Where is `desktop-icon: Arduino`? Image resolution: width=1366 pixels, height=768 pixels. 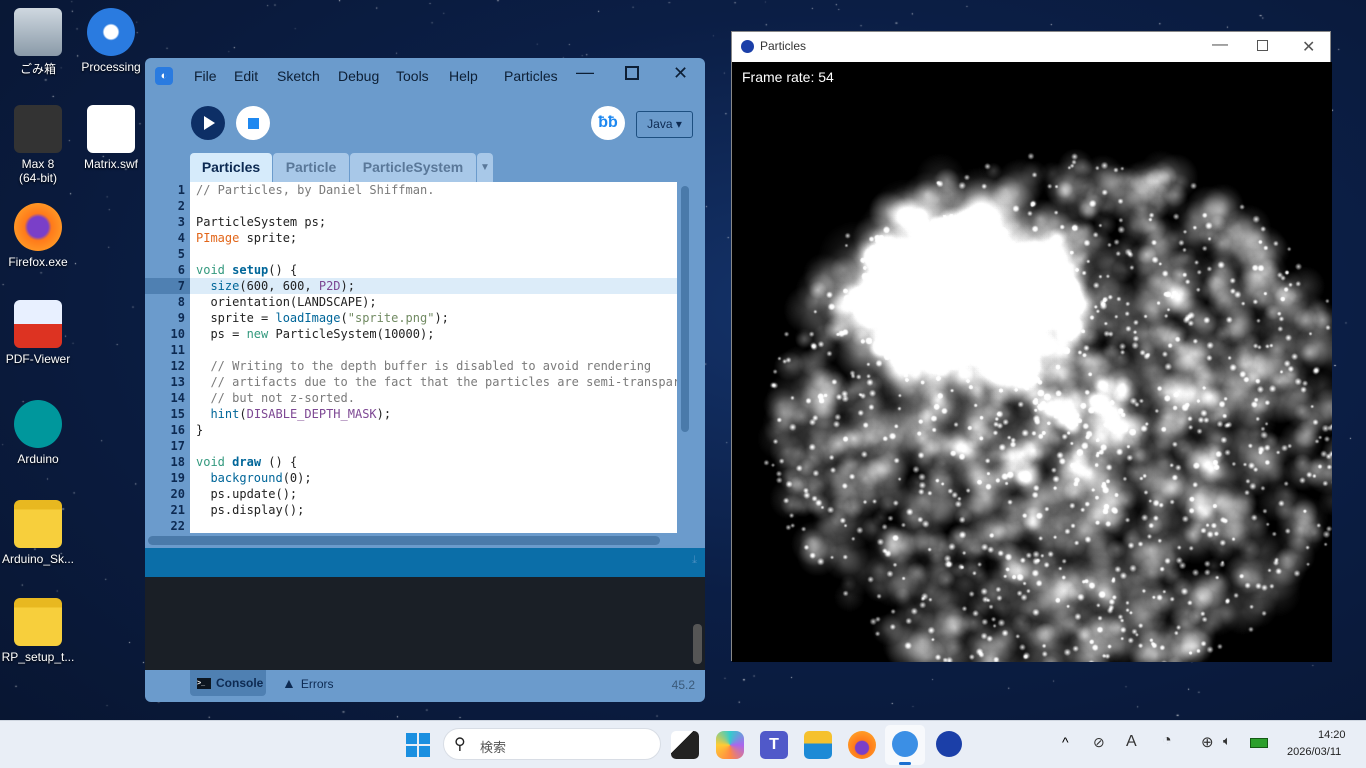 desktop-icon: Arduino is located at coordinates (38, 433).